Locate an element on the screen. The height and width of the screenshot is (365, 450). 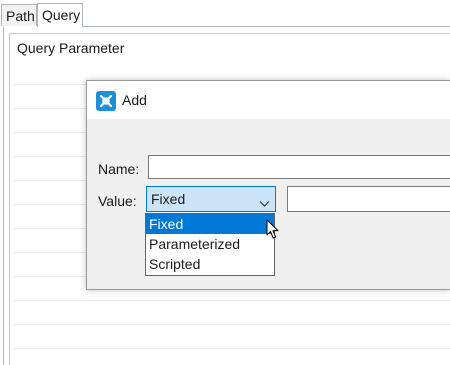
name-input is located at coordinates (299, 167).